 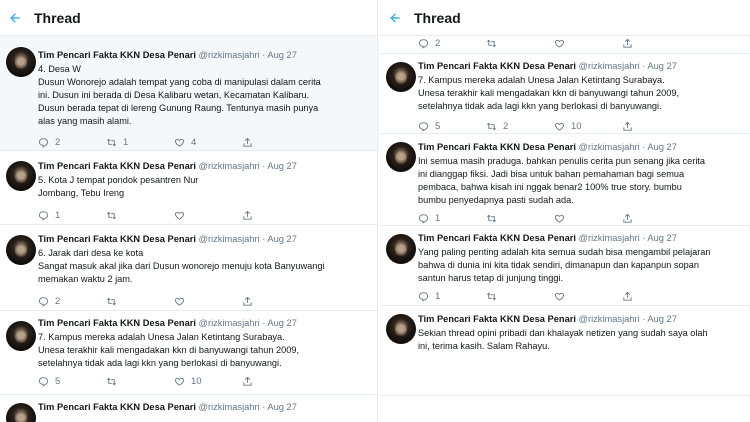 What do you see at coordinates (140, 142) in the screenshot?
I see `retweet-button: 1` at bounding box center [140, 142].